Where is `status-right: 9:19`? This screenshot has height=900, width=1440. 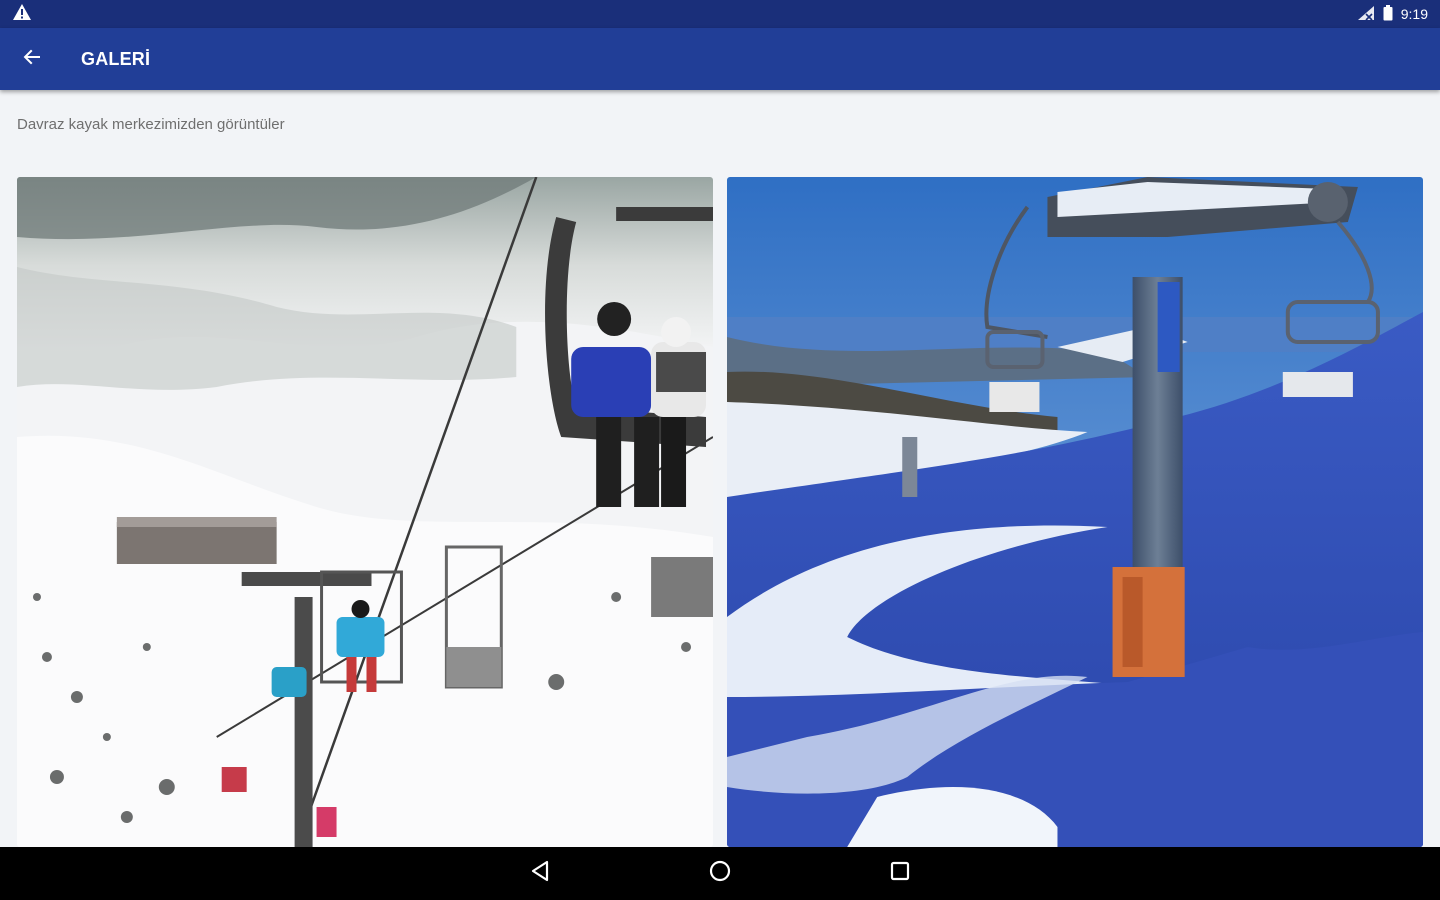
status-right: 9:19 is located at coordinates (1392, 14).